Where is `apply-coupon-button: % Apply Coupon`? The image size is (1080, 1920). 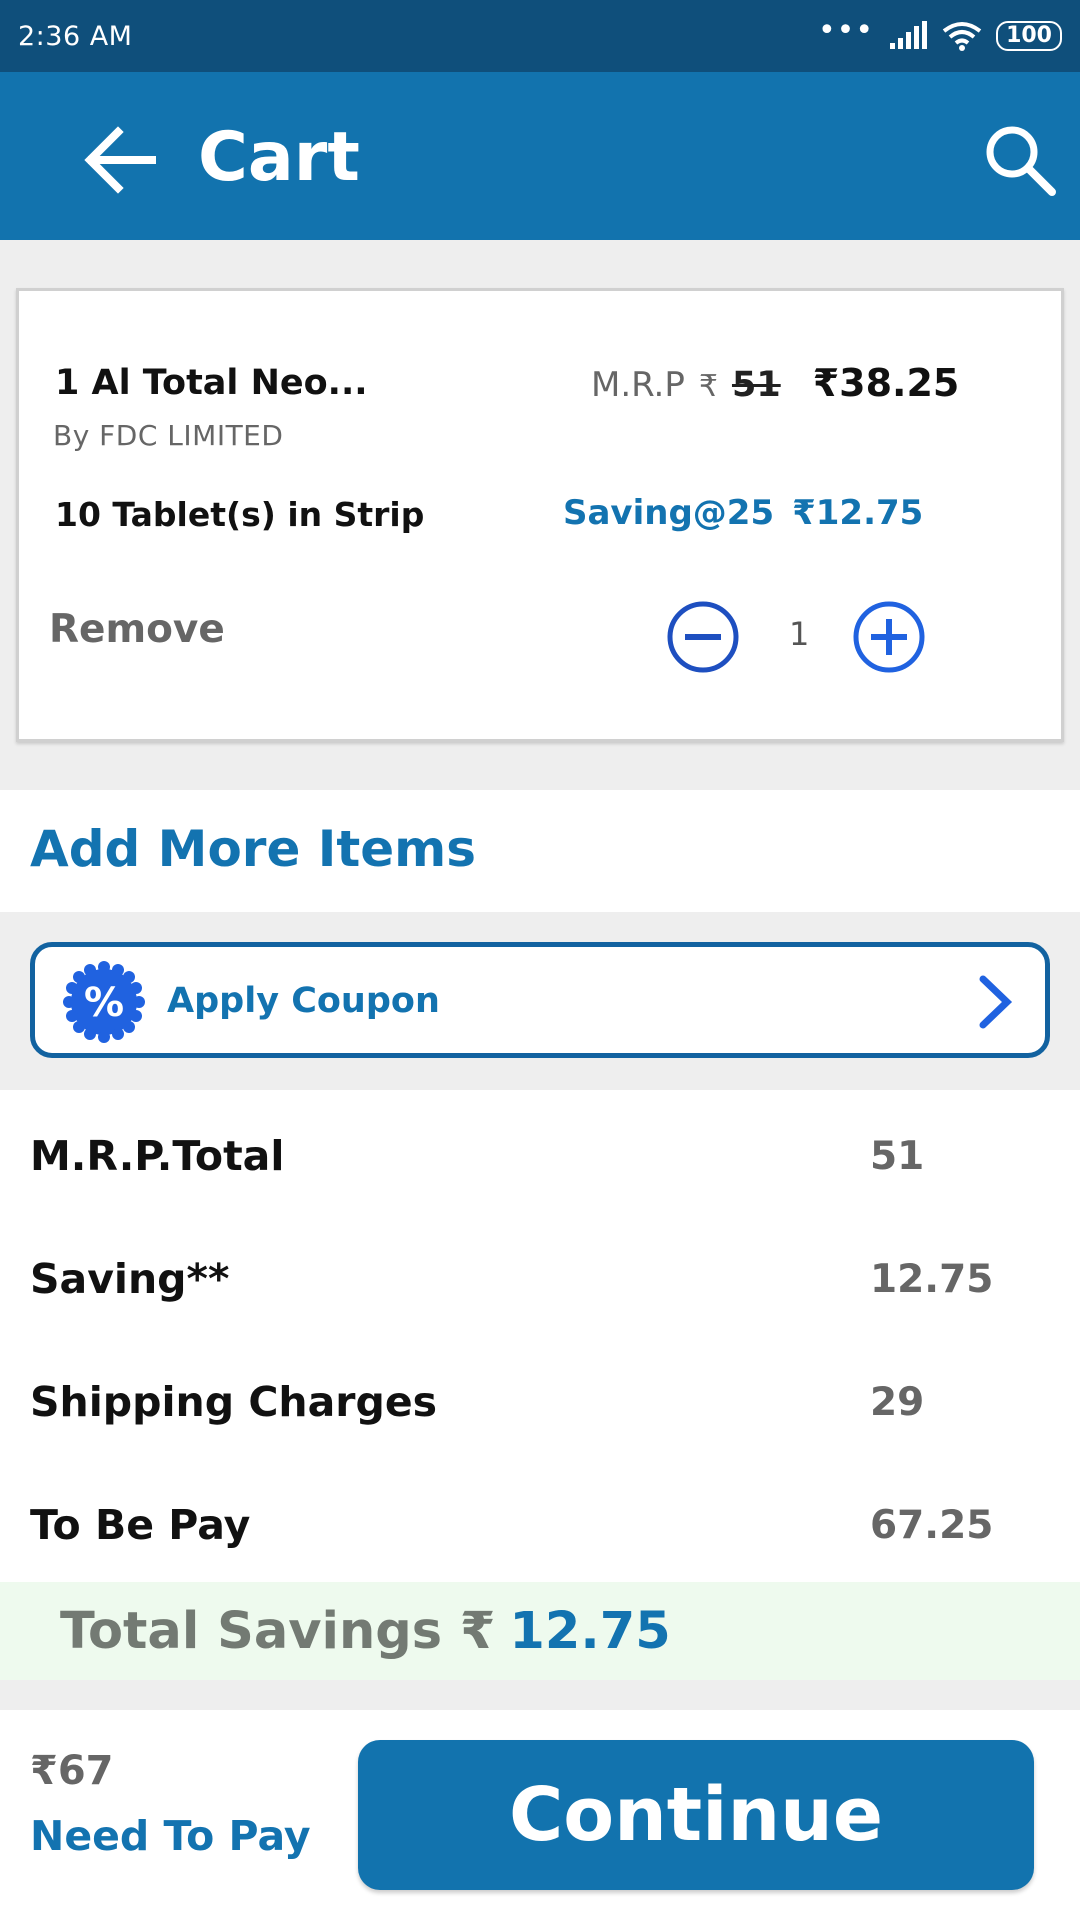
apply-coupon-button: % Apply Coupon is located at coordinates (540, 1000).